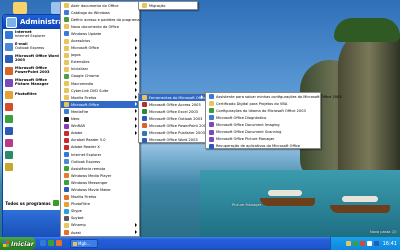 This screenshot has width=400, height=250. I want to click on menu-item: Abrir documento do Office, so click(100, 5).